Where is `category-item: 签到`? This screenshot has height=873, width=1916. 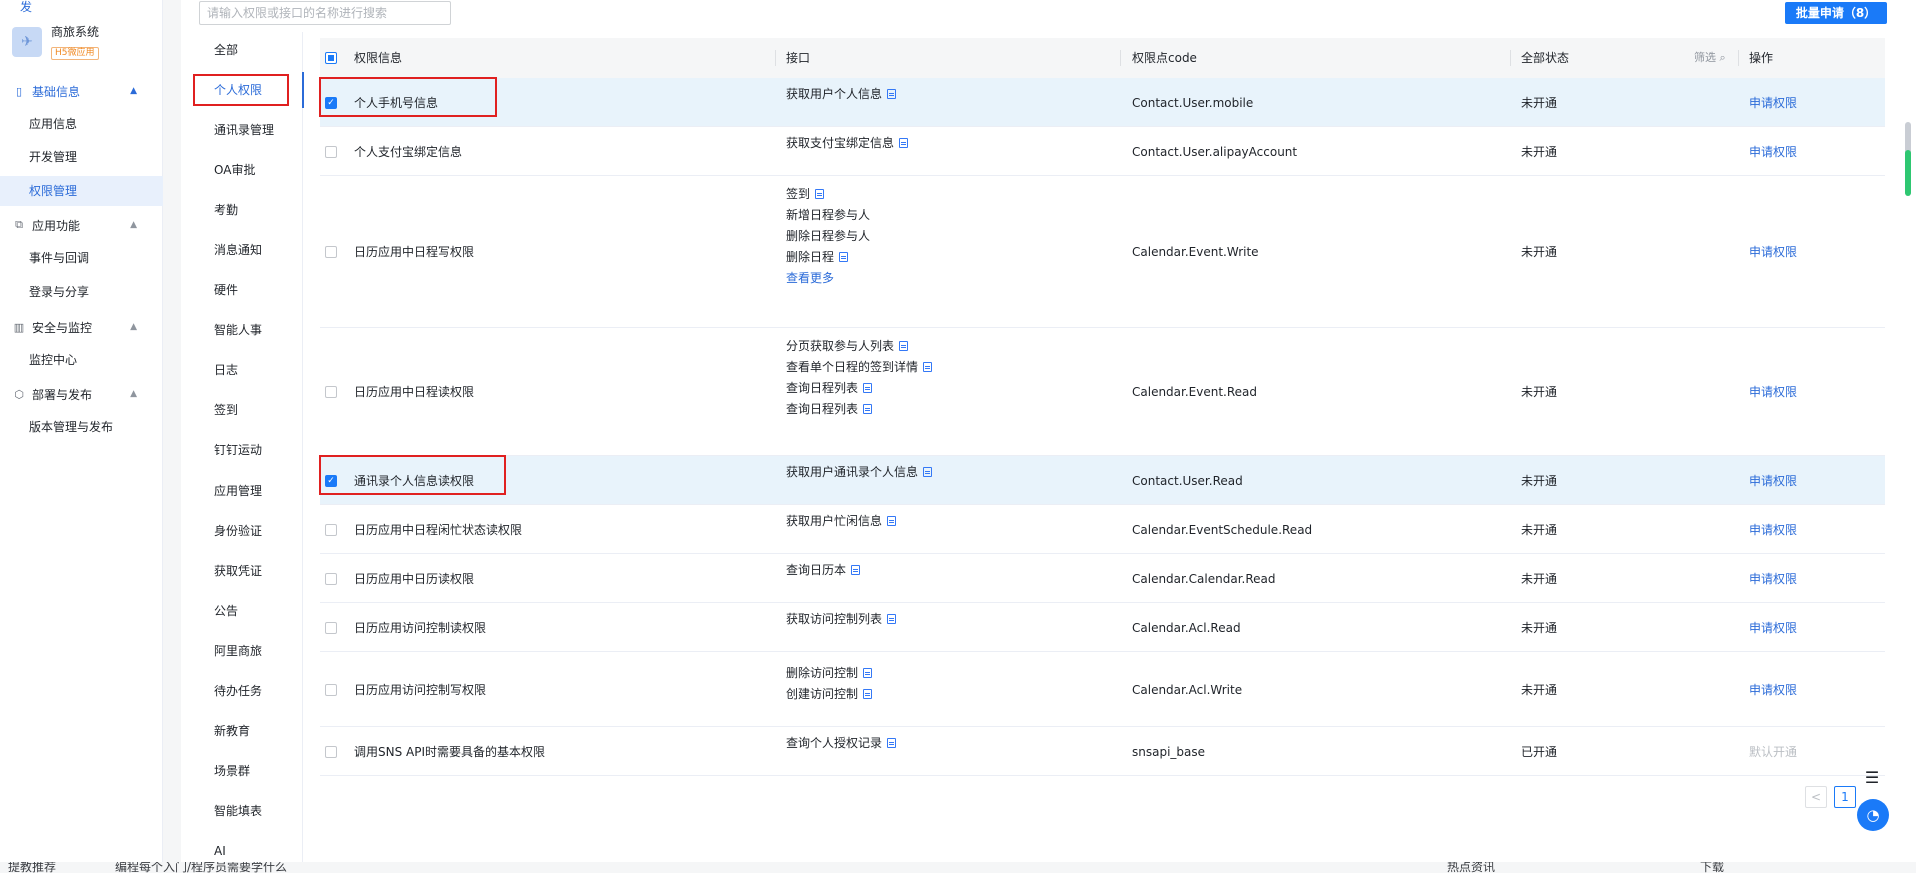
category-item: 签到 is located at coordinates (242, 410).